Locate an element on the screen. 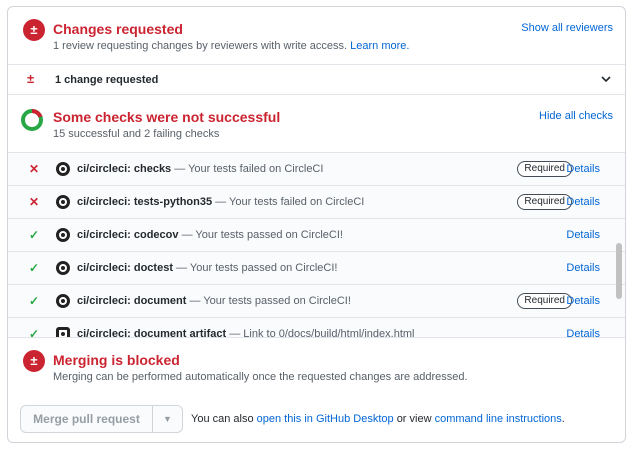 This screenshot has width=631, height=451. merge-options-dropdown: ▼ is located at coordinates (167, 419).